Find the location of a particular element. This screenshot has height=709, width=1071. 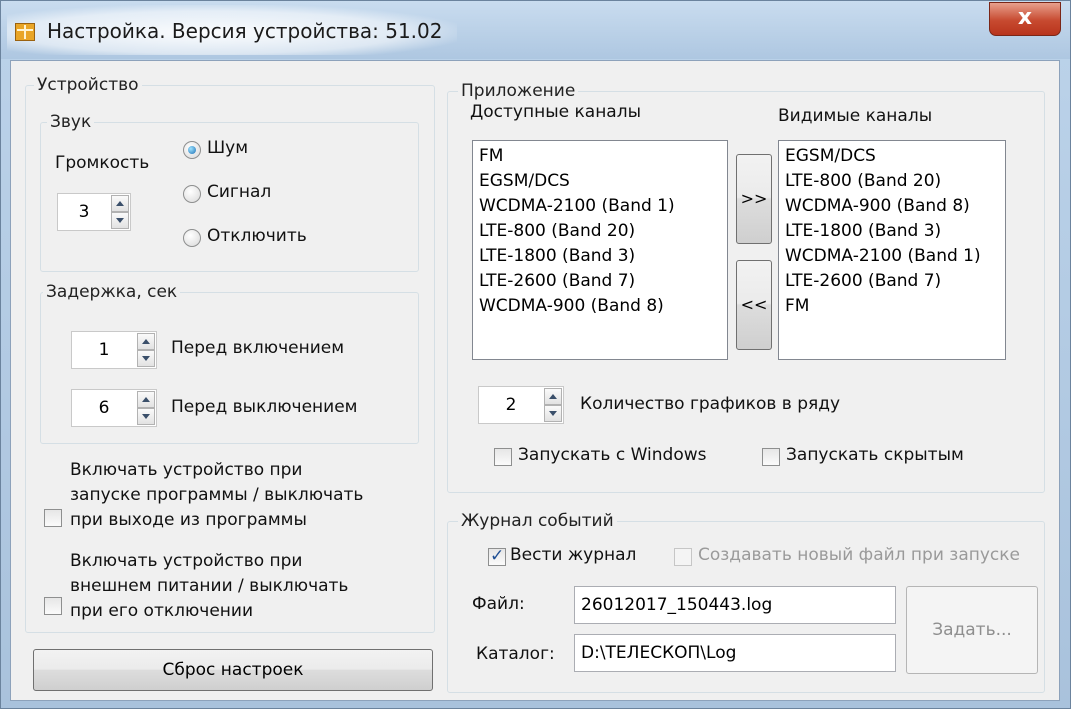

delay-off-label: Перед выключением is located at coordinates (264, 407).